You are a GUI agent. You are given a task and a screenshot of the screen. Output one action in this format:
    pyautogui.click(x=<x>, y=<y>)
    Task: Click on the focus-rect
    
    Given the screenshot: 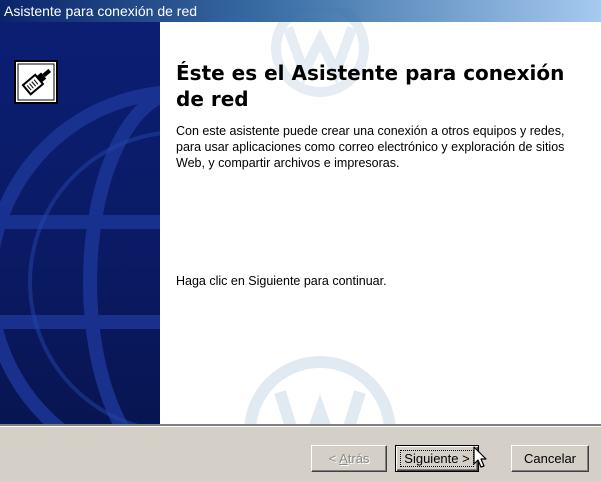 What is the action you would take?
    pyautogui.click(x=437, y=458)
    